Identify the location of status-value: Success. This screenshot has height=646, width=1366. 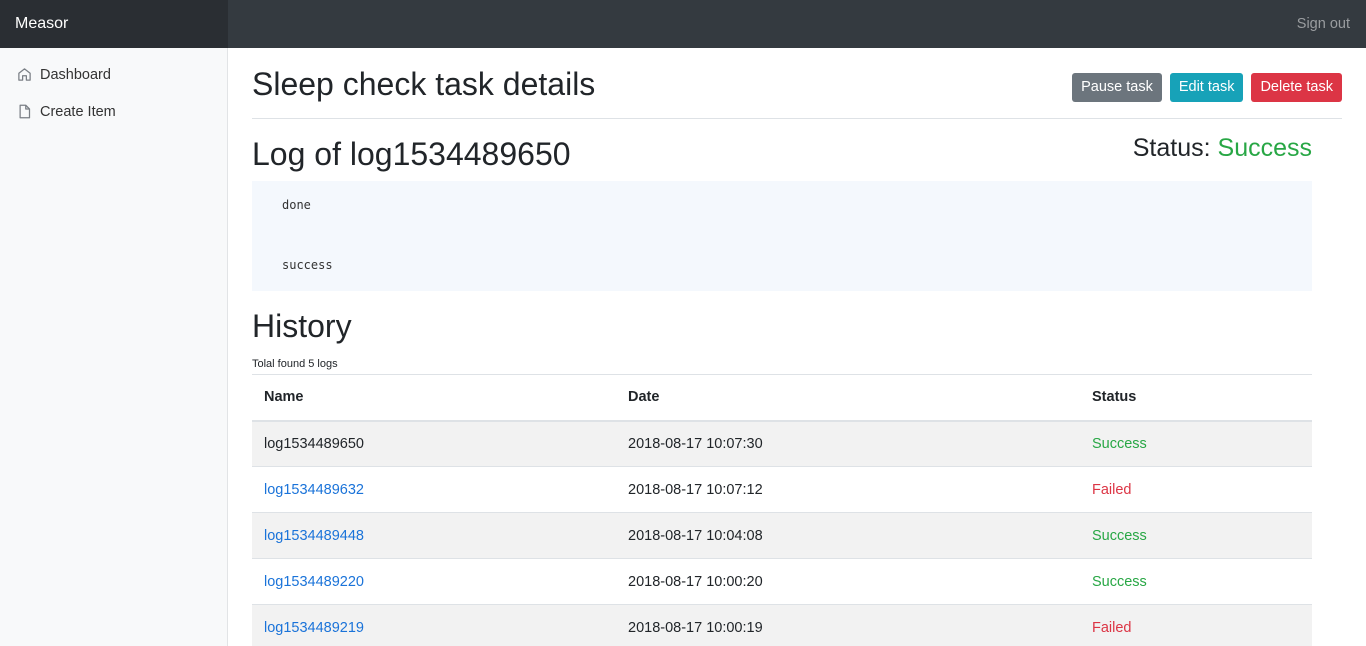
(1264, 148).